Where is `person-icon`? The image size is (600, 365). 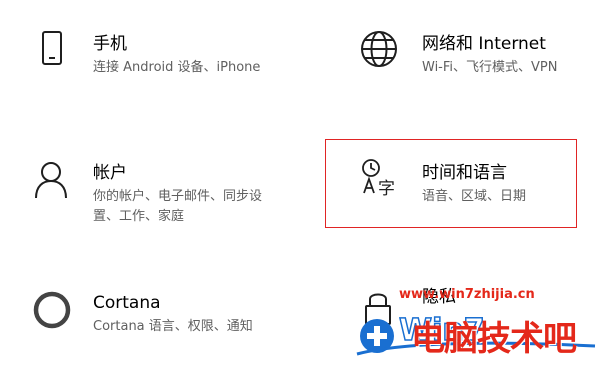
person-icon is located at coordinates (51, 180).